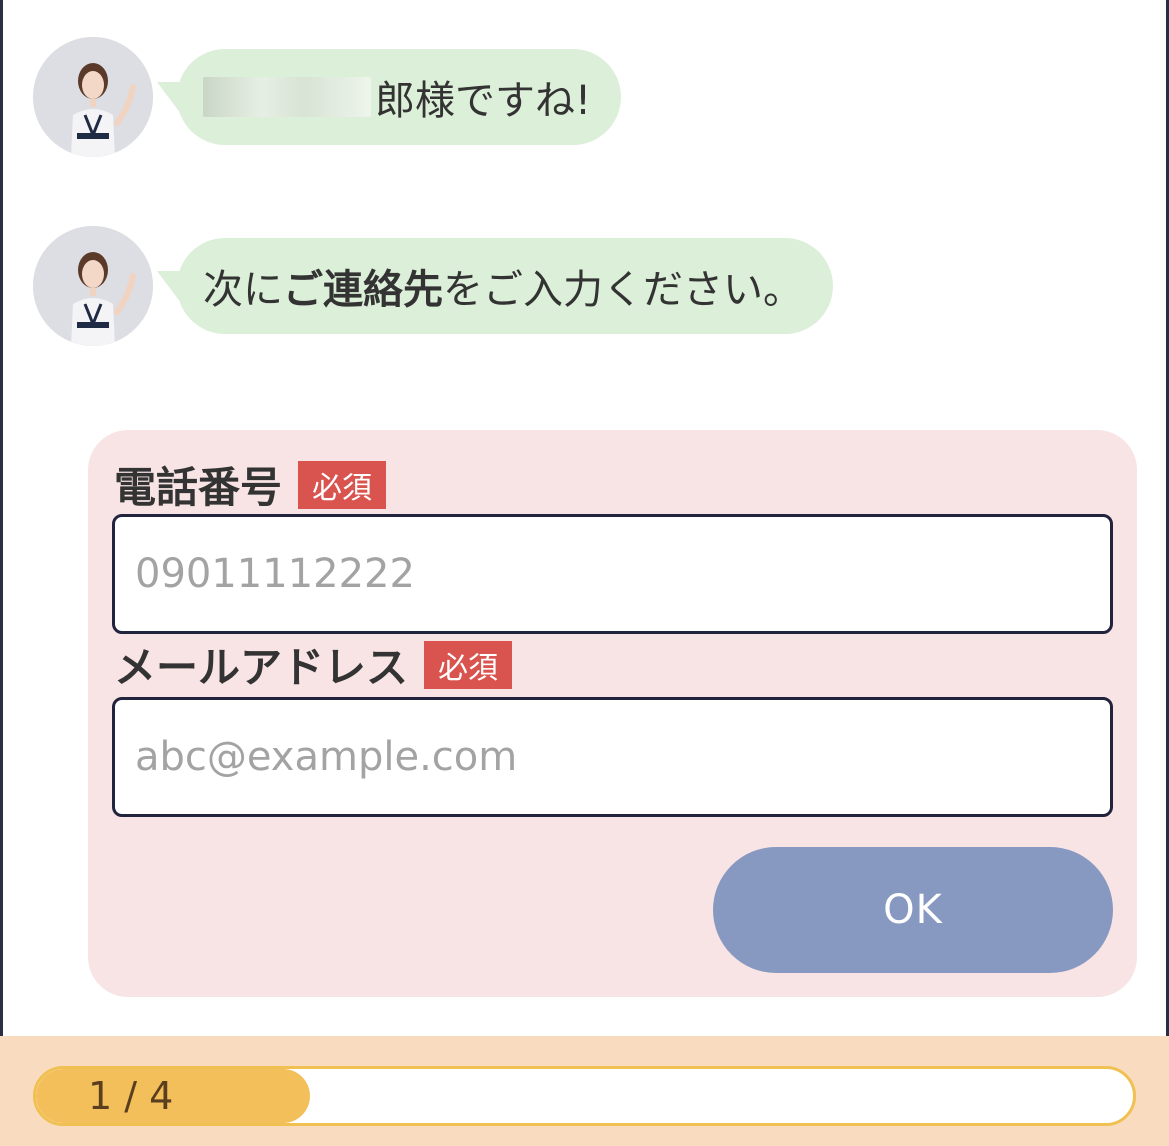  I want to click on email-label: メールアドレス, so click(261, 667).